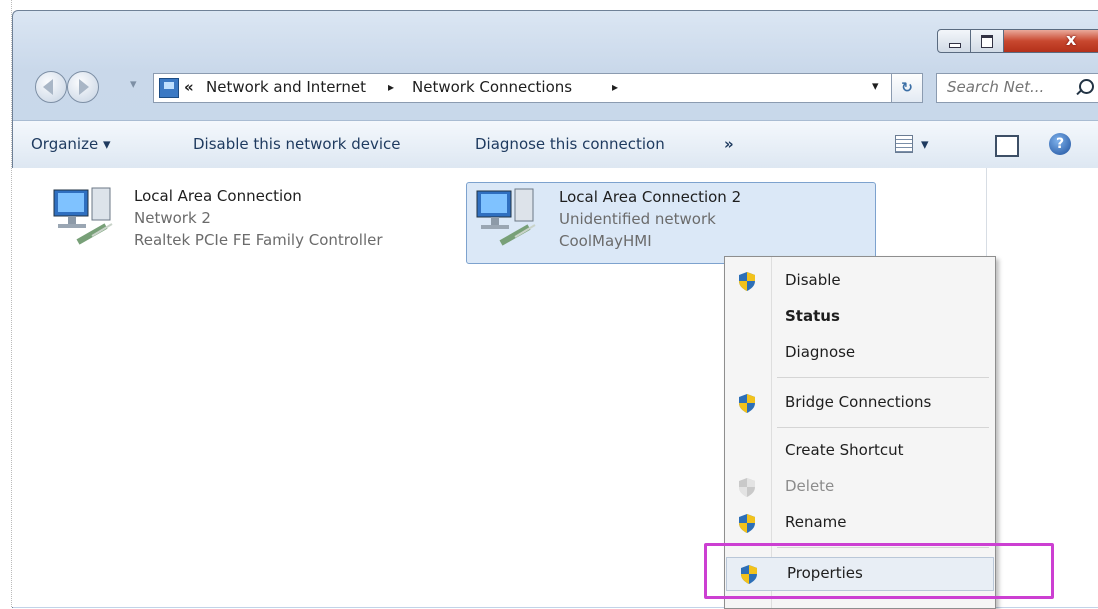 The image size is (1098, 609). I want to click on maximize-icon, so click(987, 41).